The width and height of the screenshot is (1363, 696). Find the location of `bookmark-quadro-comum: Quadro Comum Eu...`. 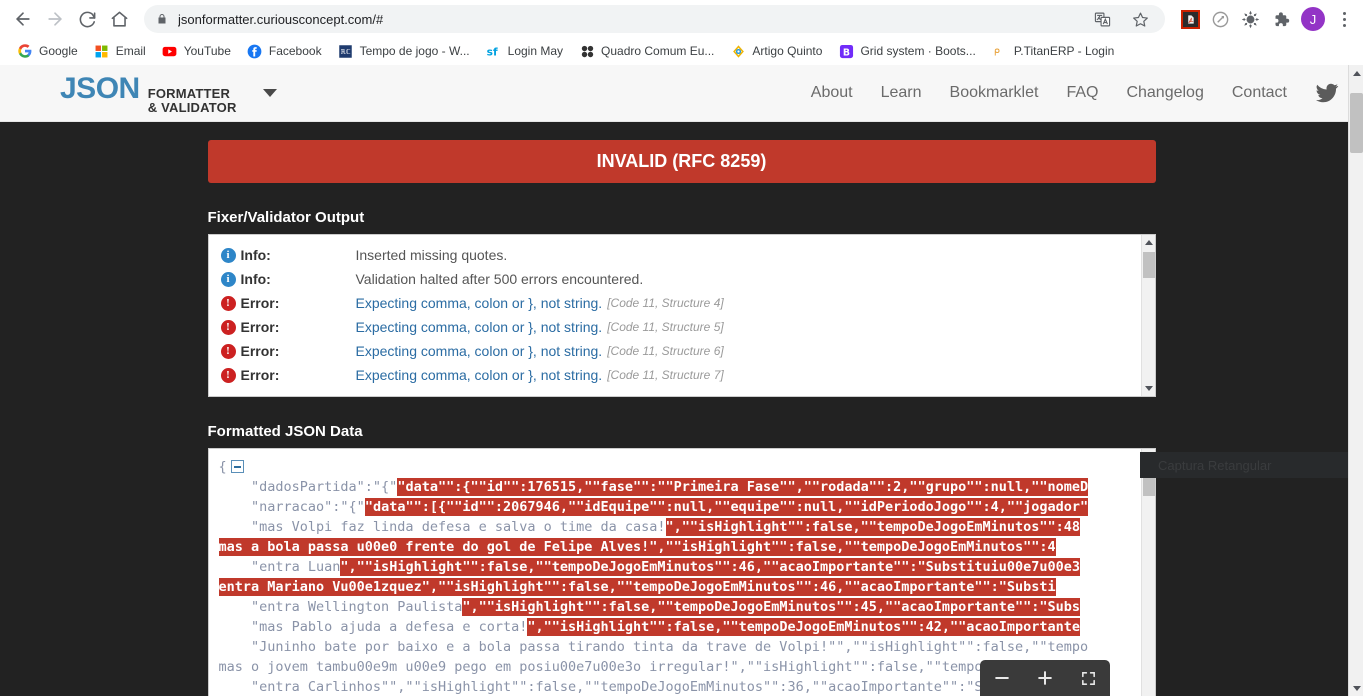

bookmark-quadro-comum: Quadro Comum Eu... is located at coordinates (646, 51).